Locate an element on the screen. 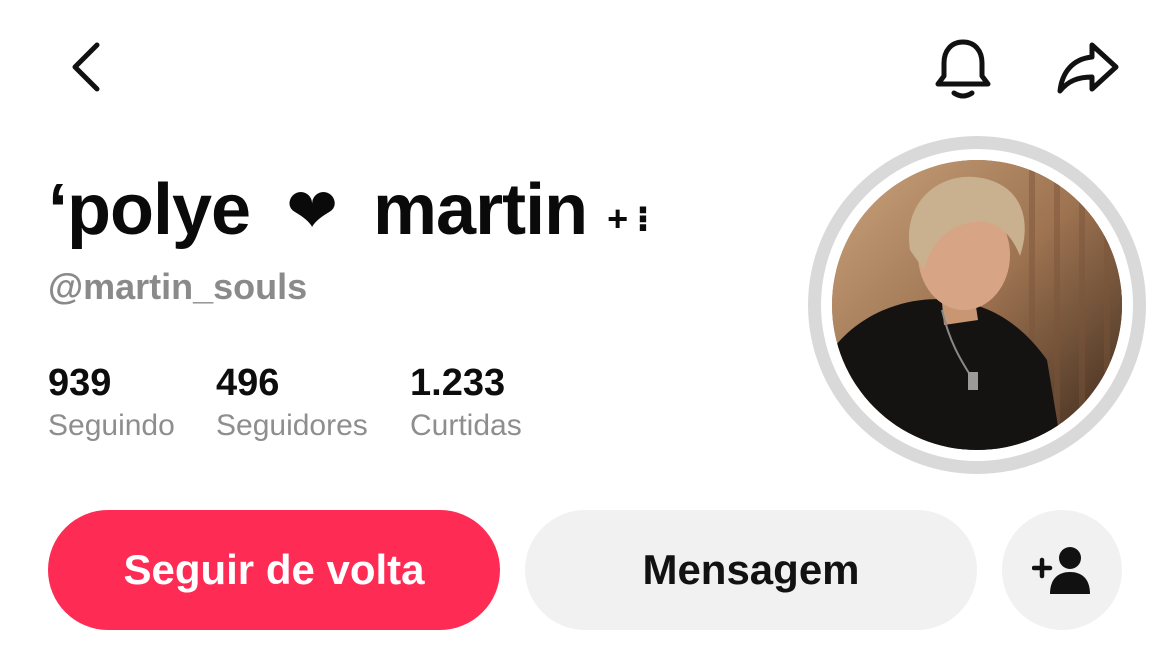 The image size is (1170, 658). follow-back-label: Seguir de volta is located at coordinates (274, 569).